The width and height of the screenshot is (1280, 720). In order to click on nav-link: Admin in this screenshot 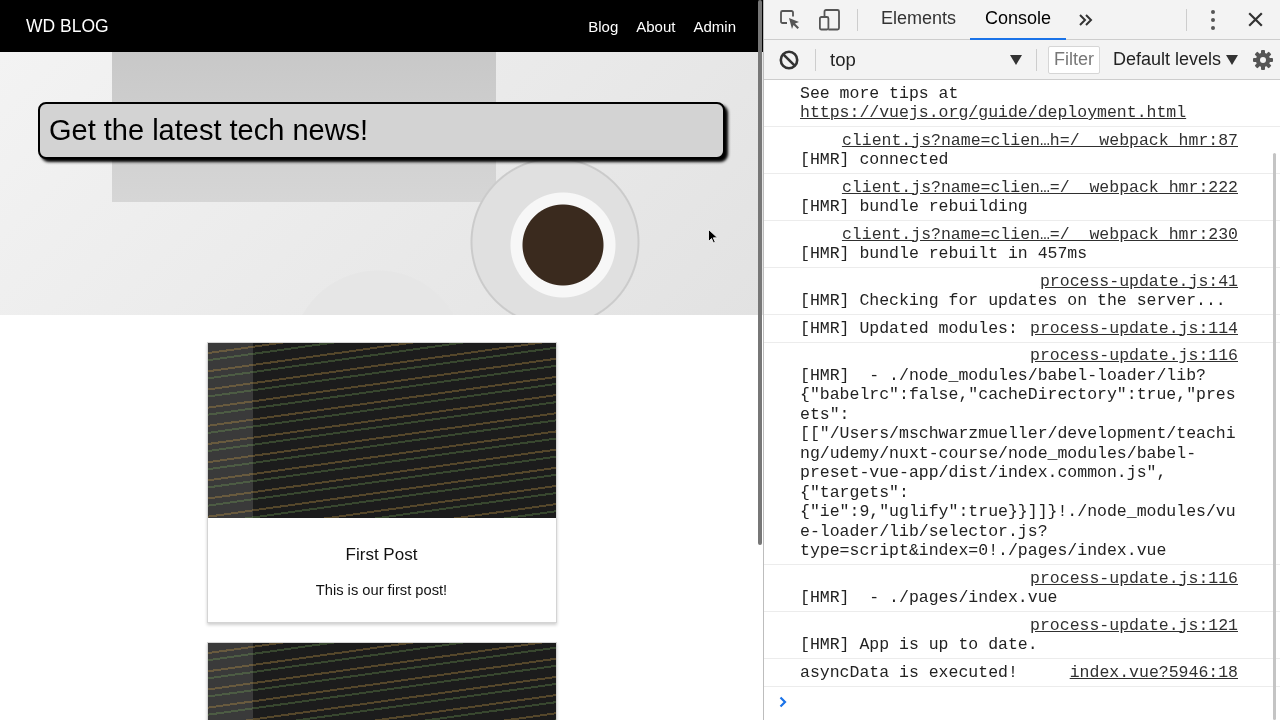, I will do `click(714, 26)`.